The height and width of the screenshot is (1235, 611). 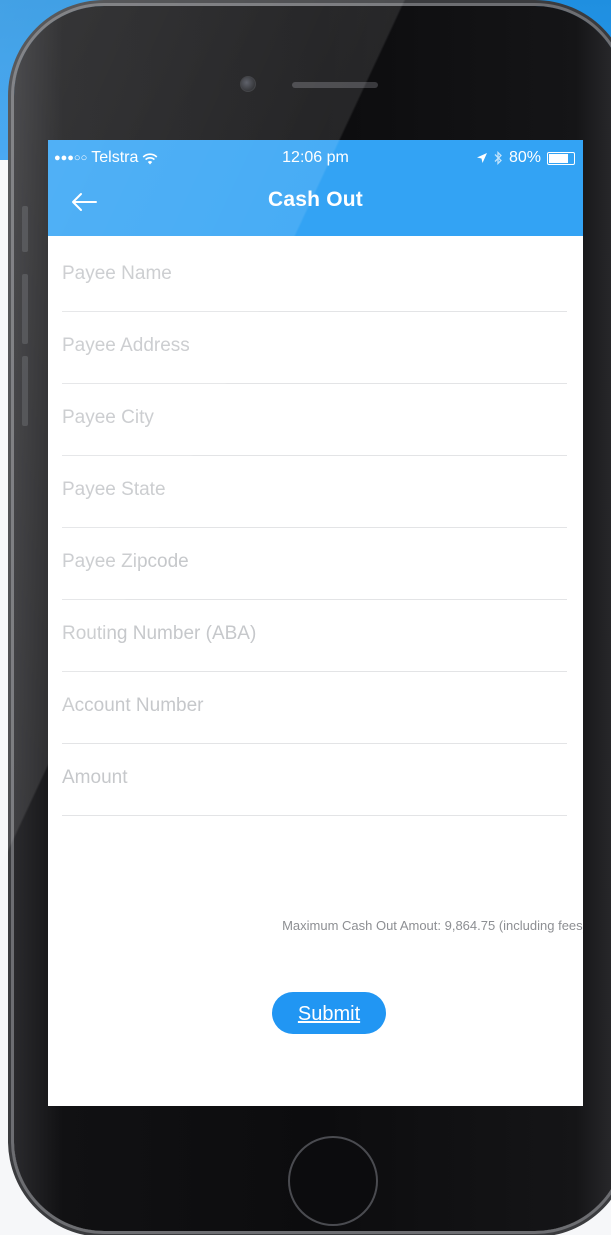 I want to click on payee-address-input, so click(x=314, y=346).